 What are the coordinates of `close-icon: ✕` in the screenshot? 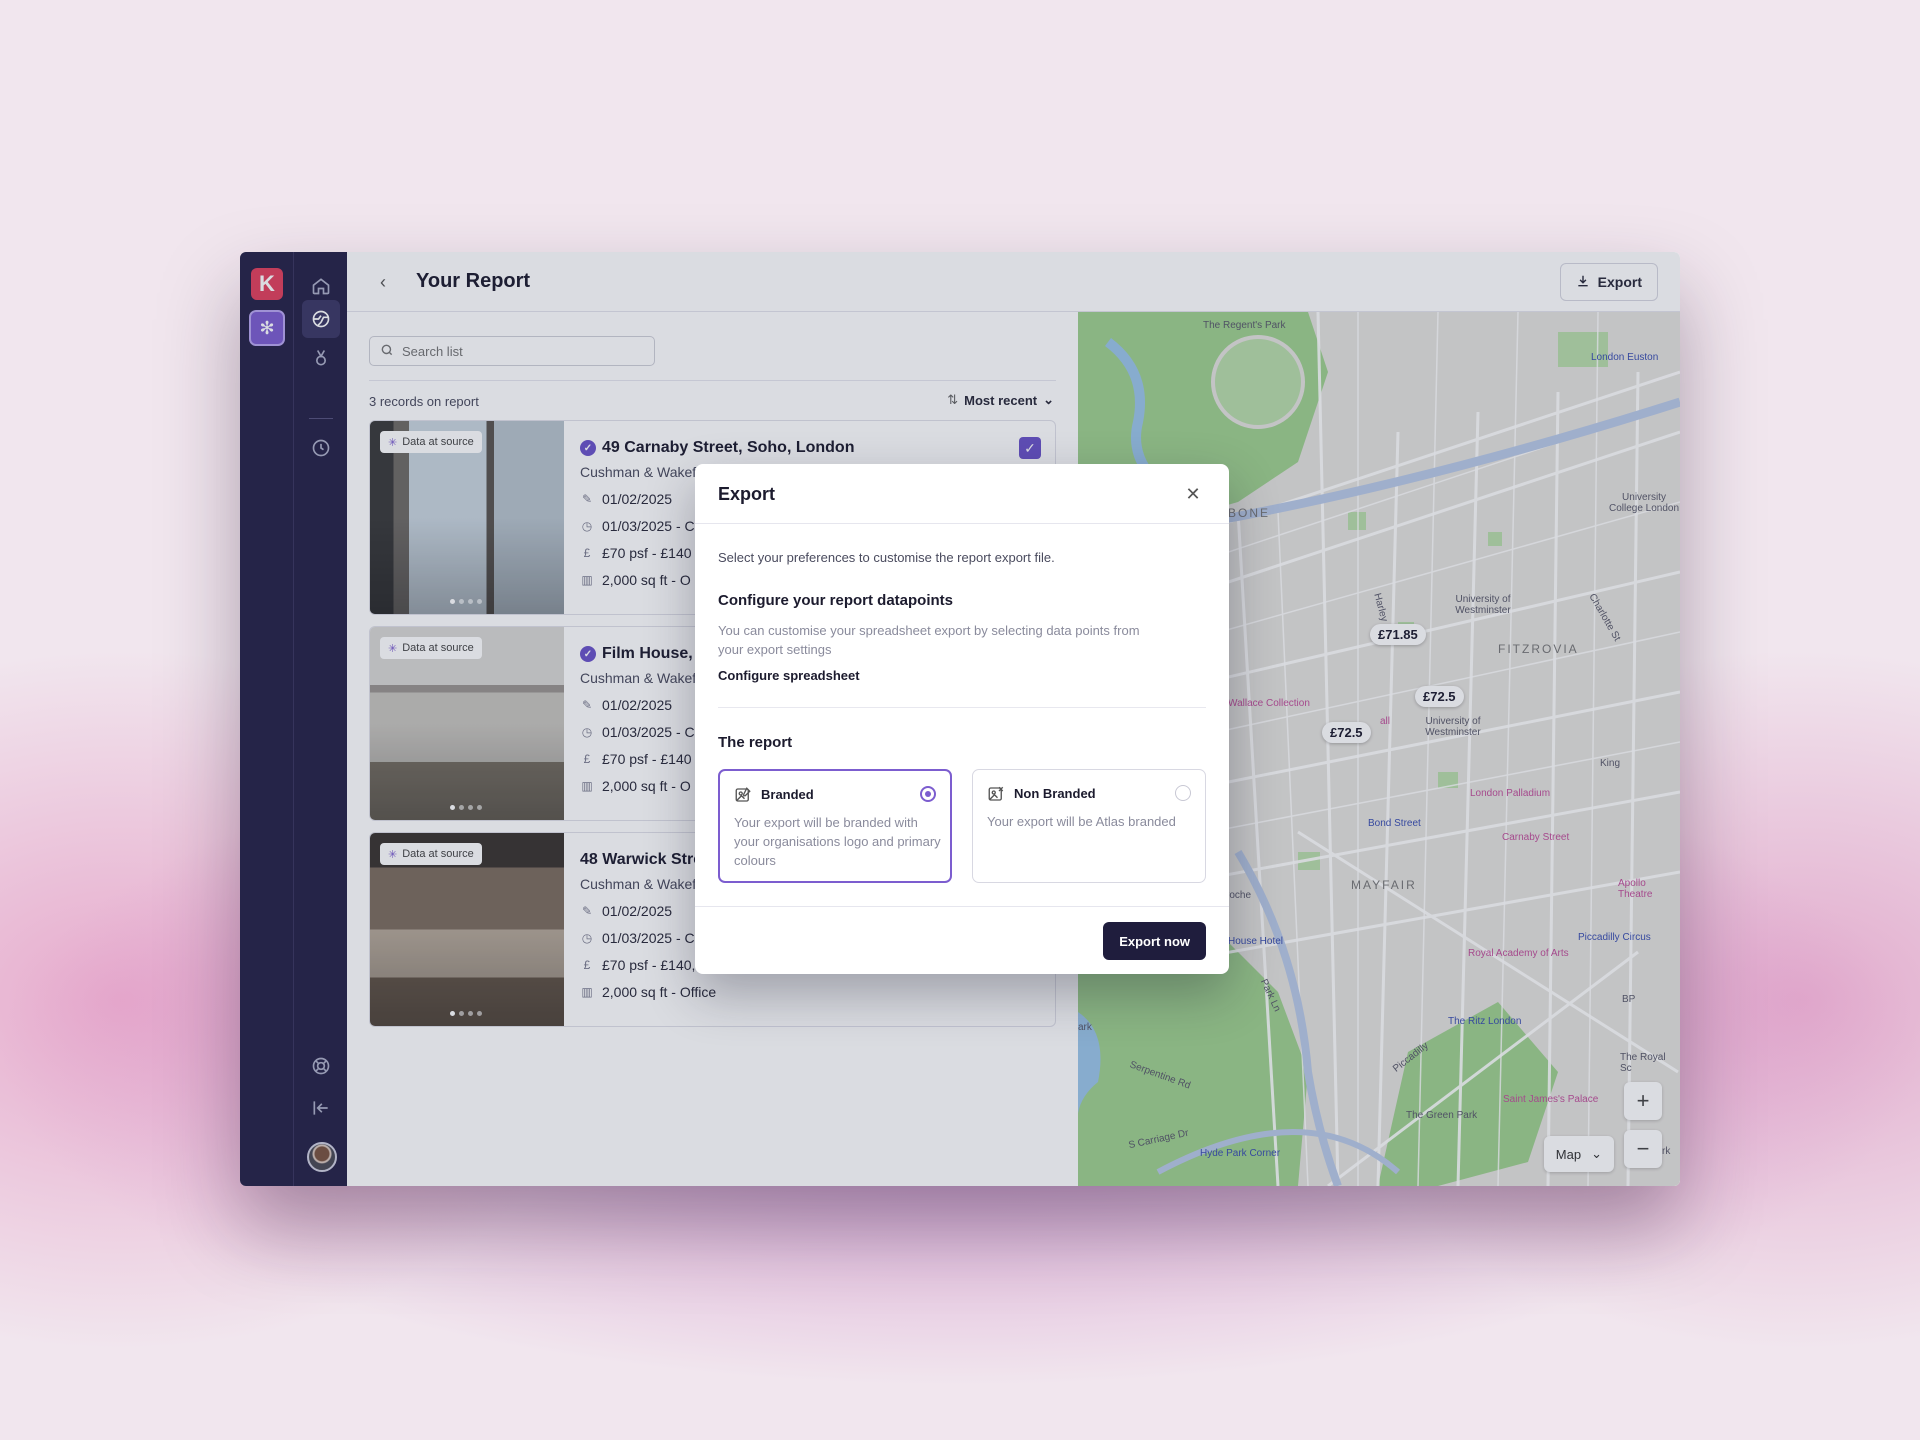 It's located at (1193, 494).